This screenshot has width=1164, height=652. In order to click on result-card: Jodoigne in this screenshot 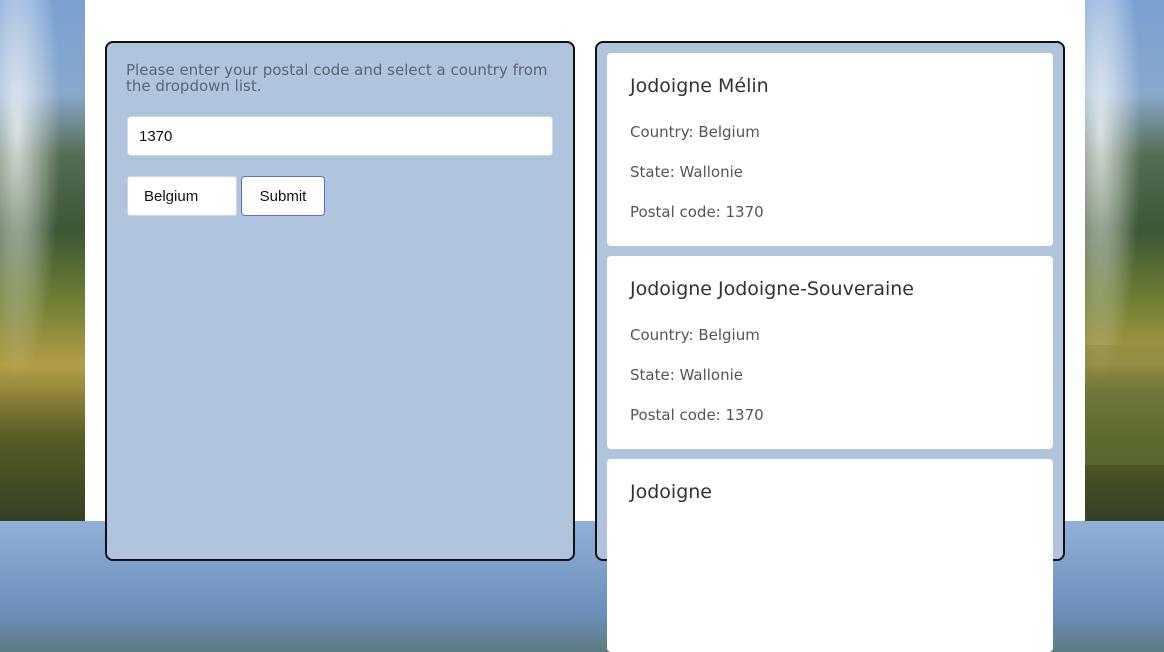, I will do `click(830, 555)`.